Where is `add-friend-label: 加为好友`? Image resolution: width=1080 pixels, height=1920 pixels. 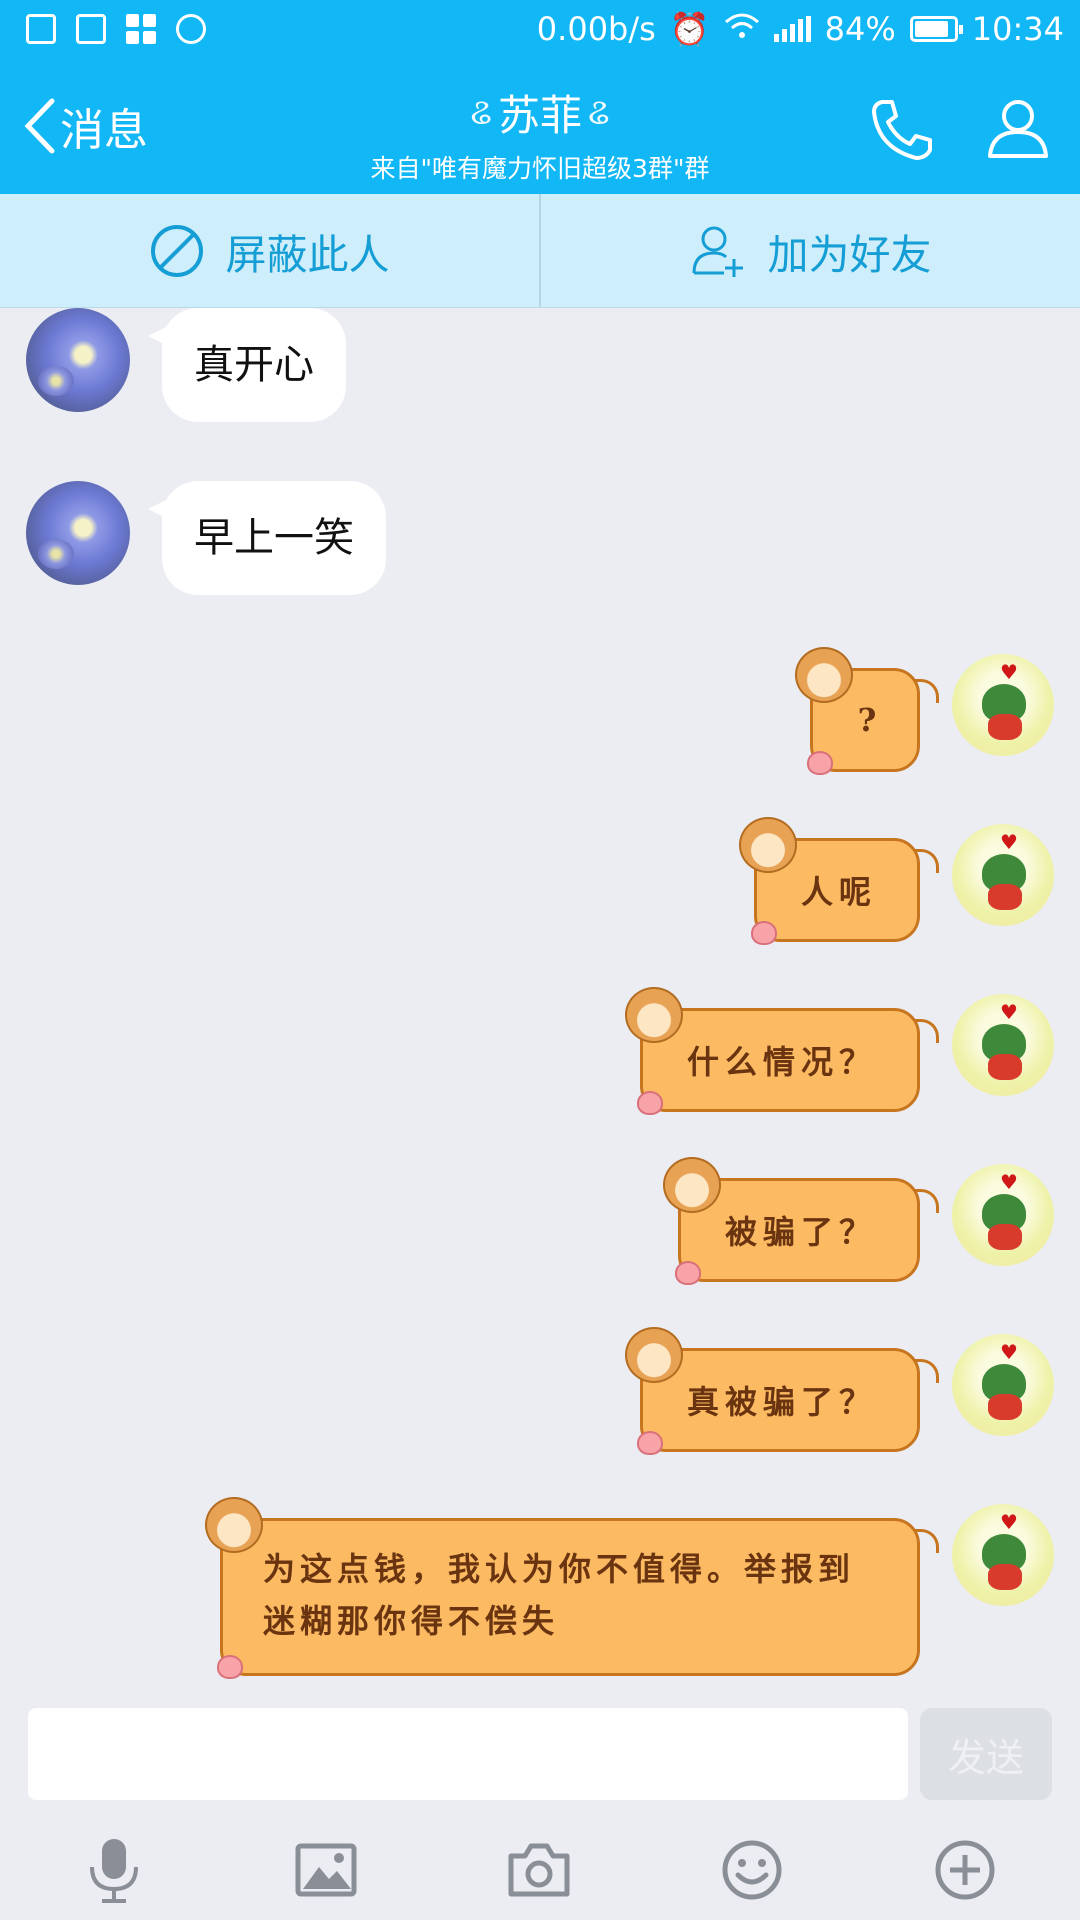 add-friend-label: 加为好友 is located at coordinates (849, 254).